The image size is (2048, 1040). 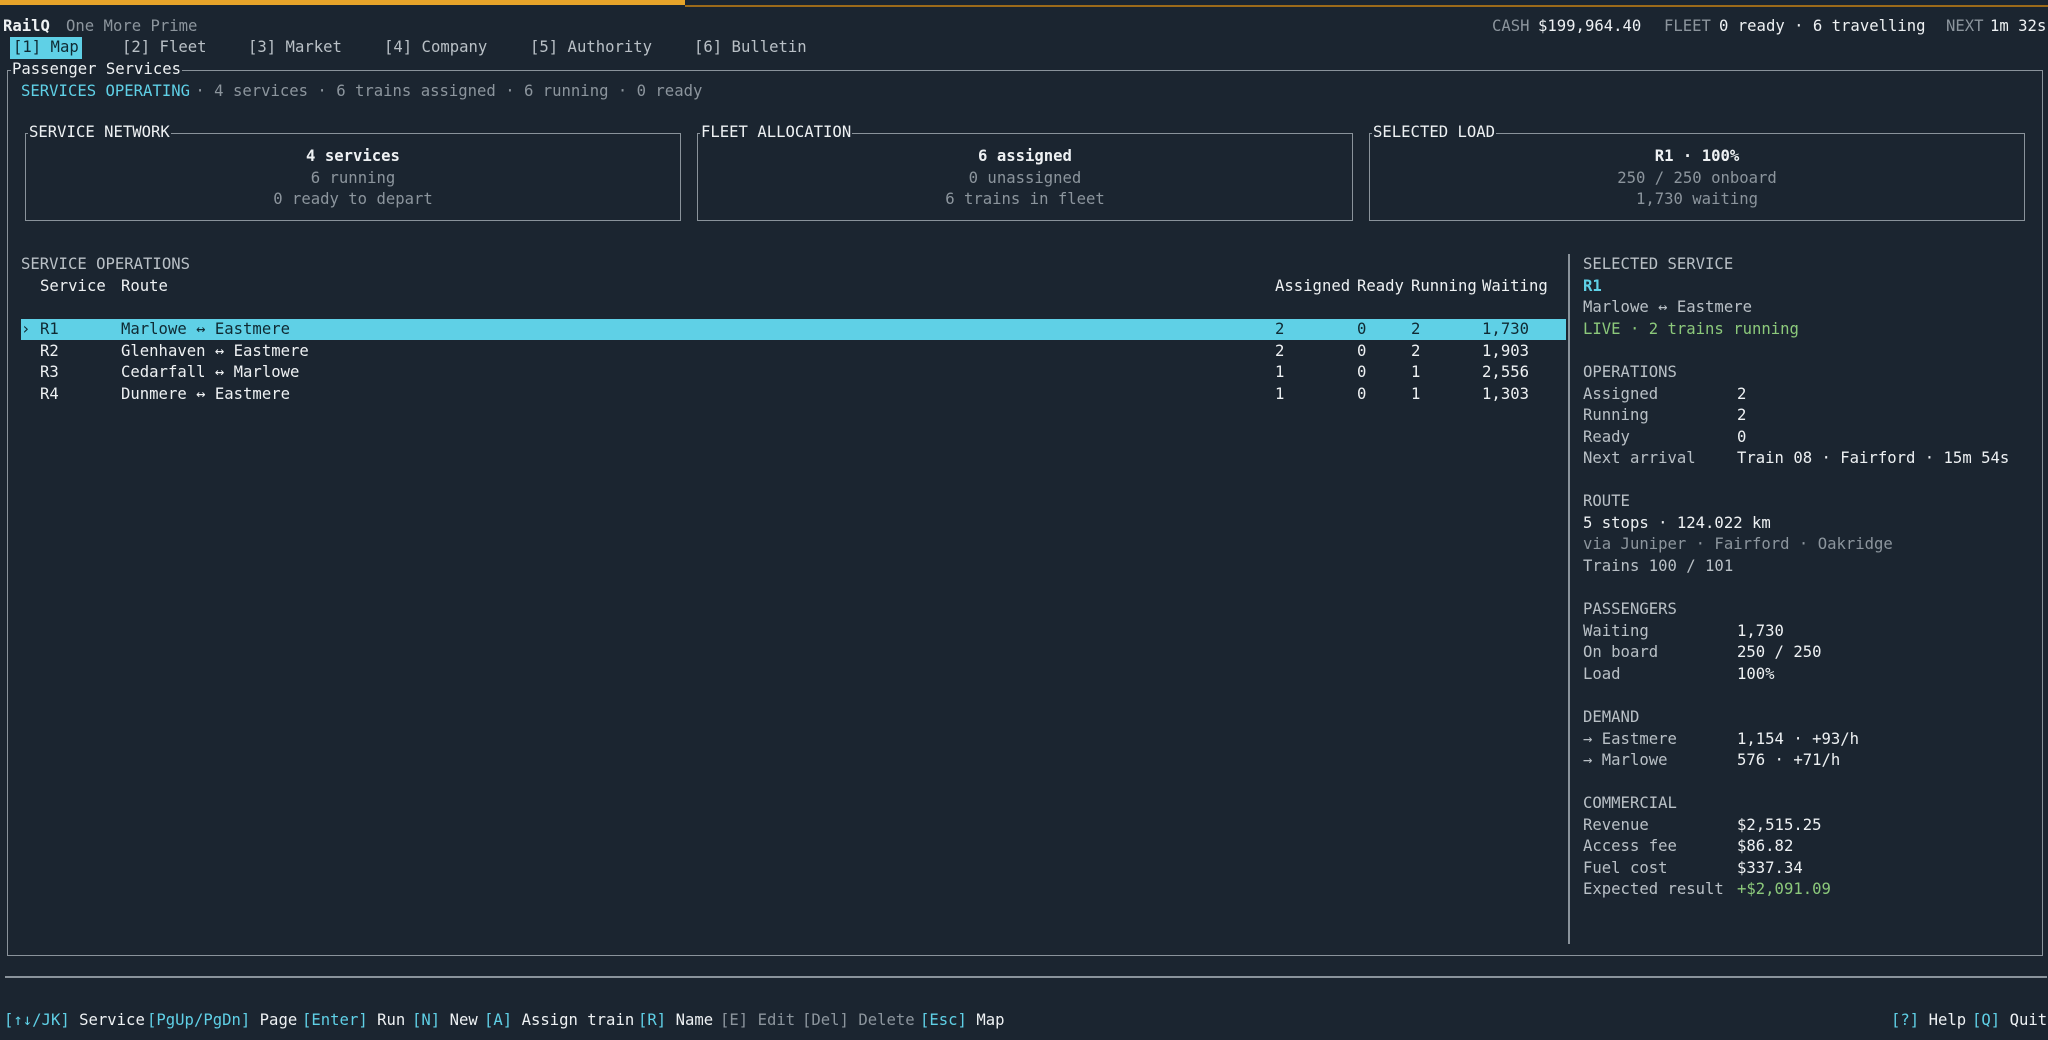 What do you see at coordinates (990, 1020) in the screenshot?
I see `hint-map: Map` at bounding box center [990, 1020].